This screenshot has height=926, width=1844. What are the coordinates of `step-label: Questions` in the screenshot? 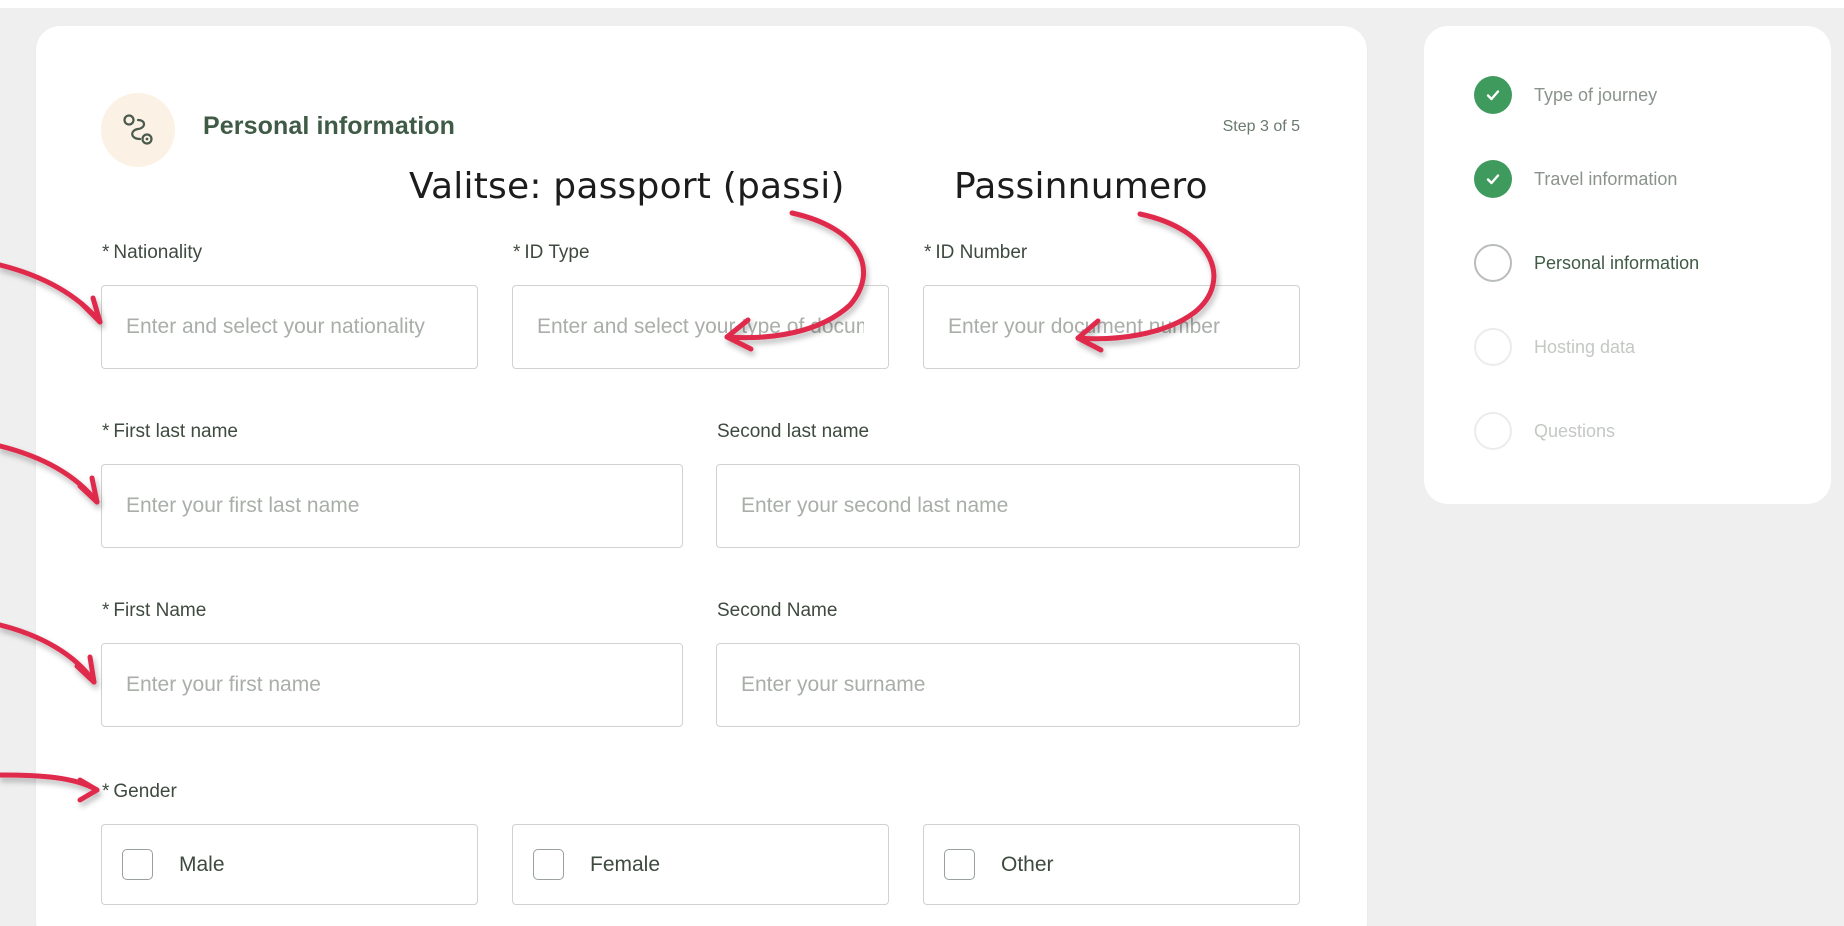 It's located at (1575, 430).